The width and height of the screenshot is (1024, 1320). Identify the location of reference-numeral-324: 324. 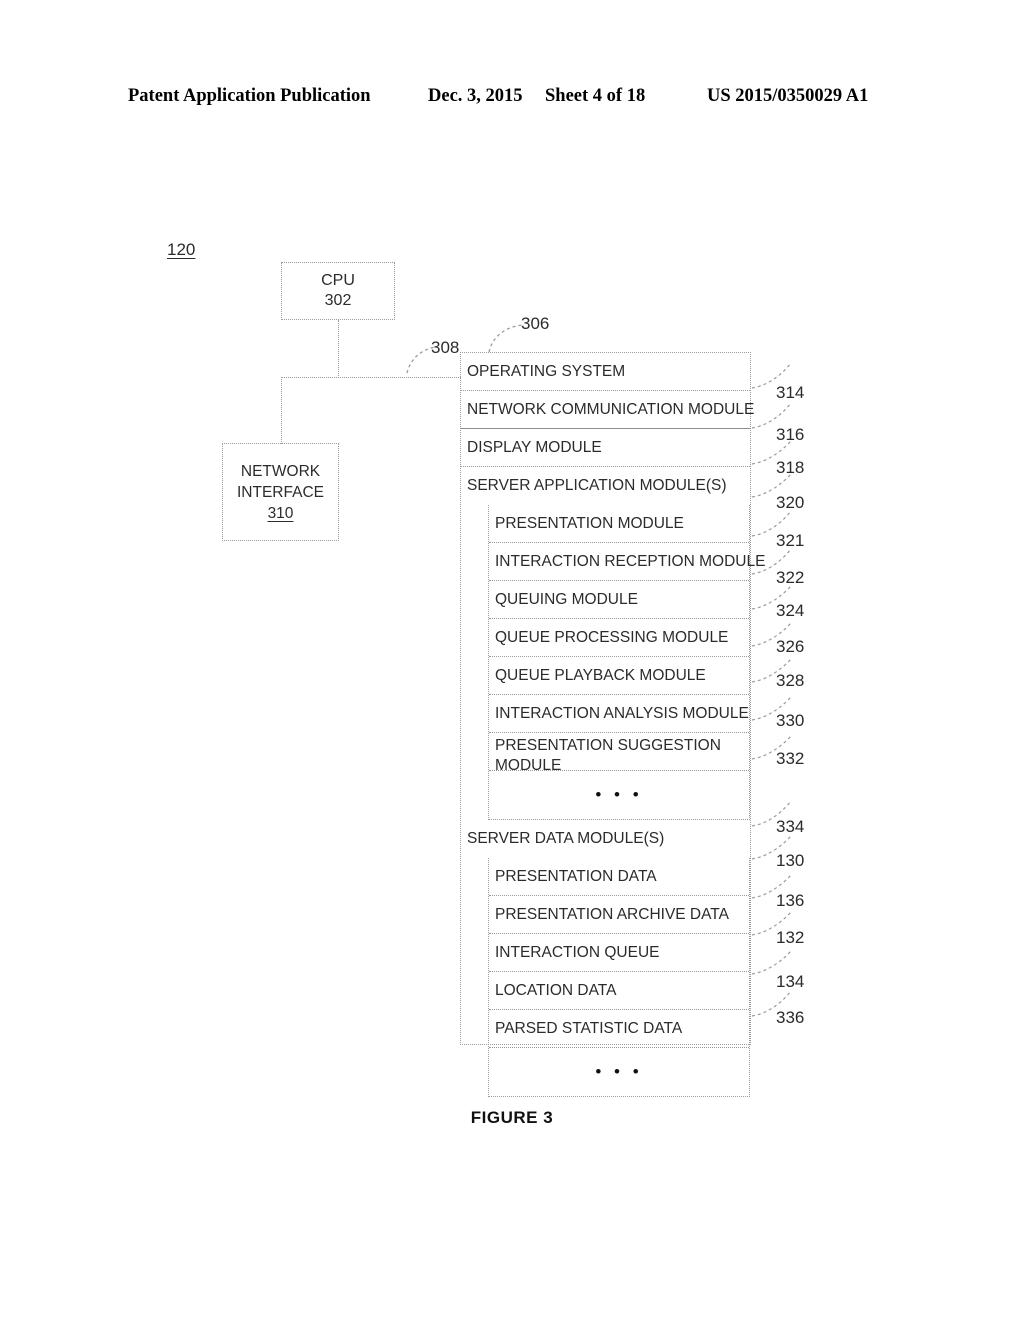
(790, 610).